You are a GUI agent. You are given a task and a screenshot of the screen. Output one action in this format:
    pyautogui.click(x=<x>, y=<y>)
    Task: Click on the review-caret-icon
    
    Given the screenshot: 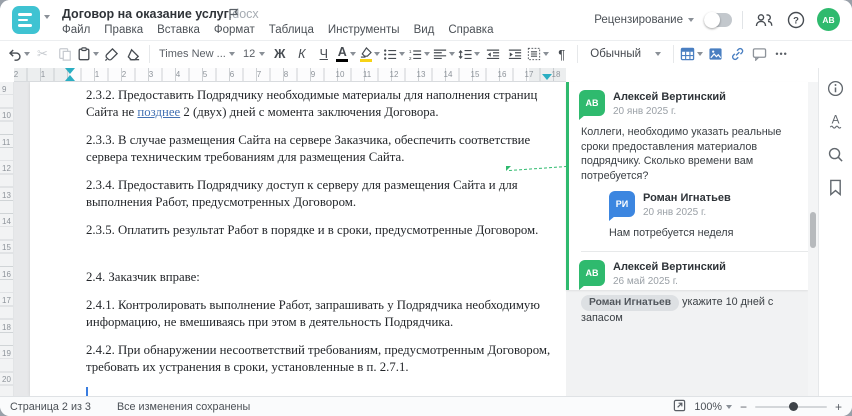 What is the action you would take?
    pyautogui.click(x=691, y=19)
    